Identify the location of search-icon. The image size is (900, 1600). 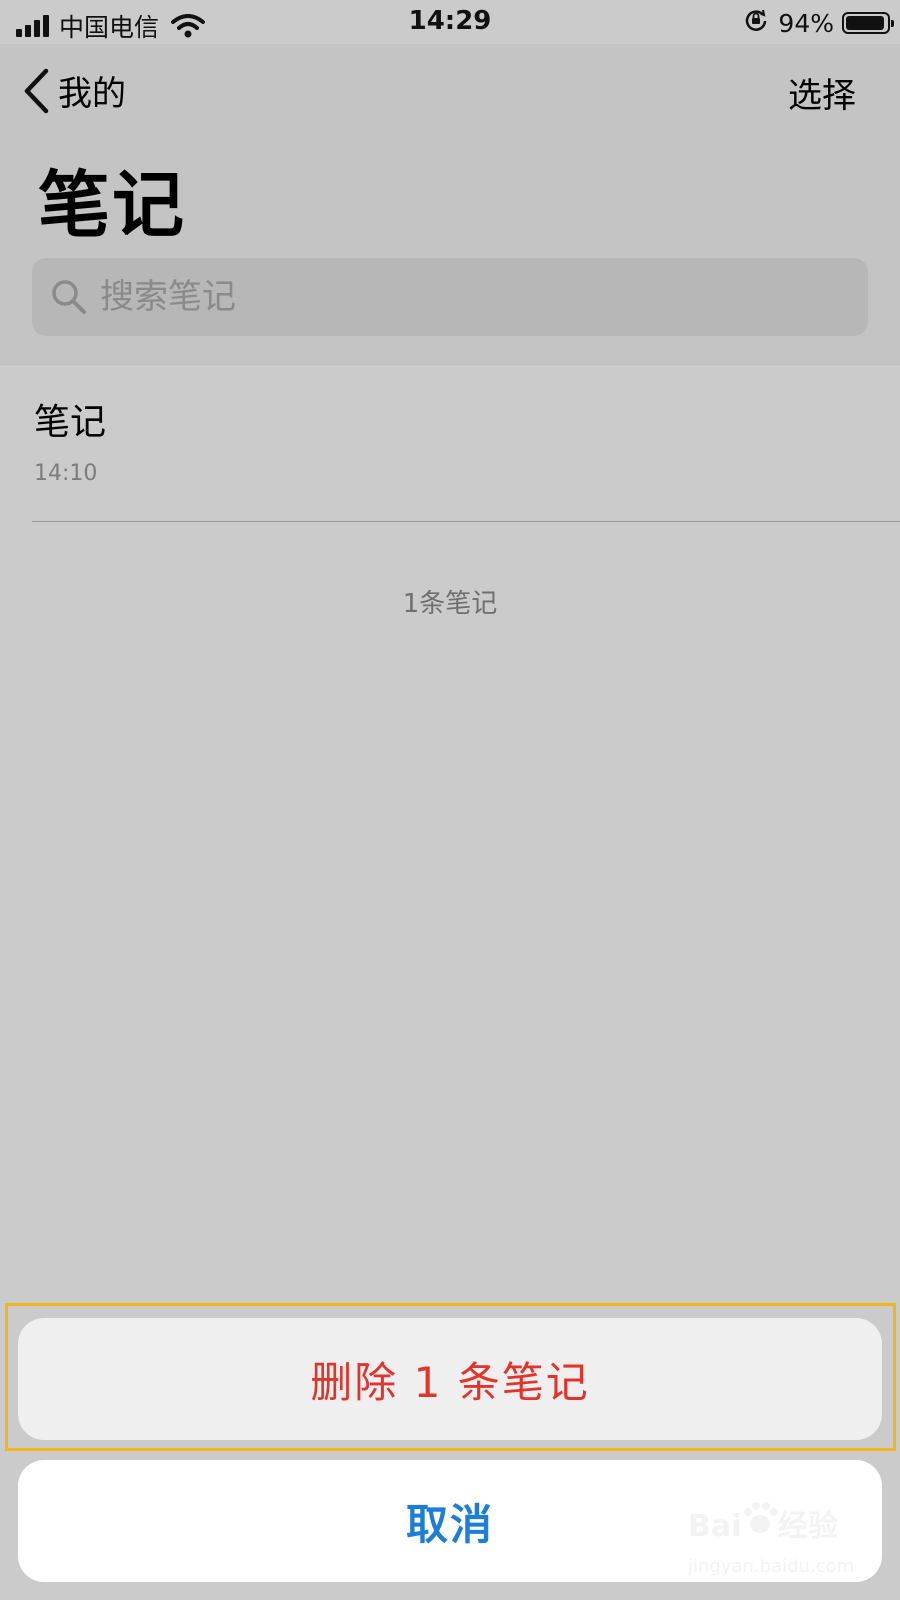
(69, 297).